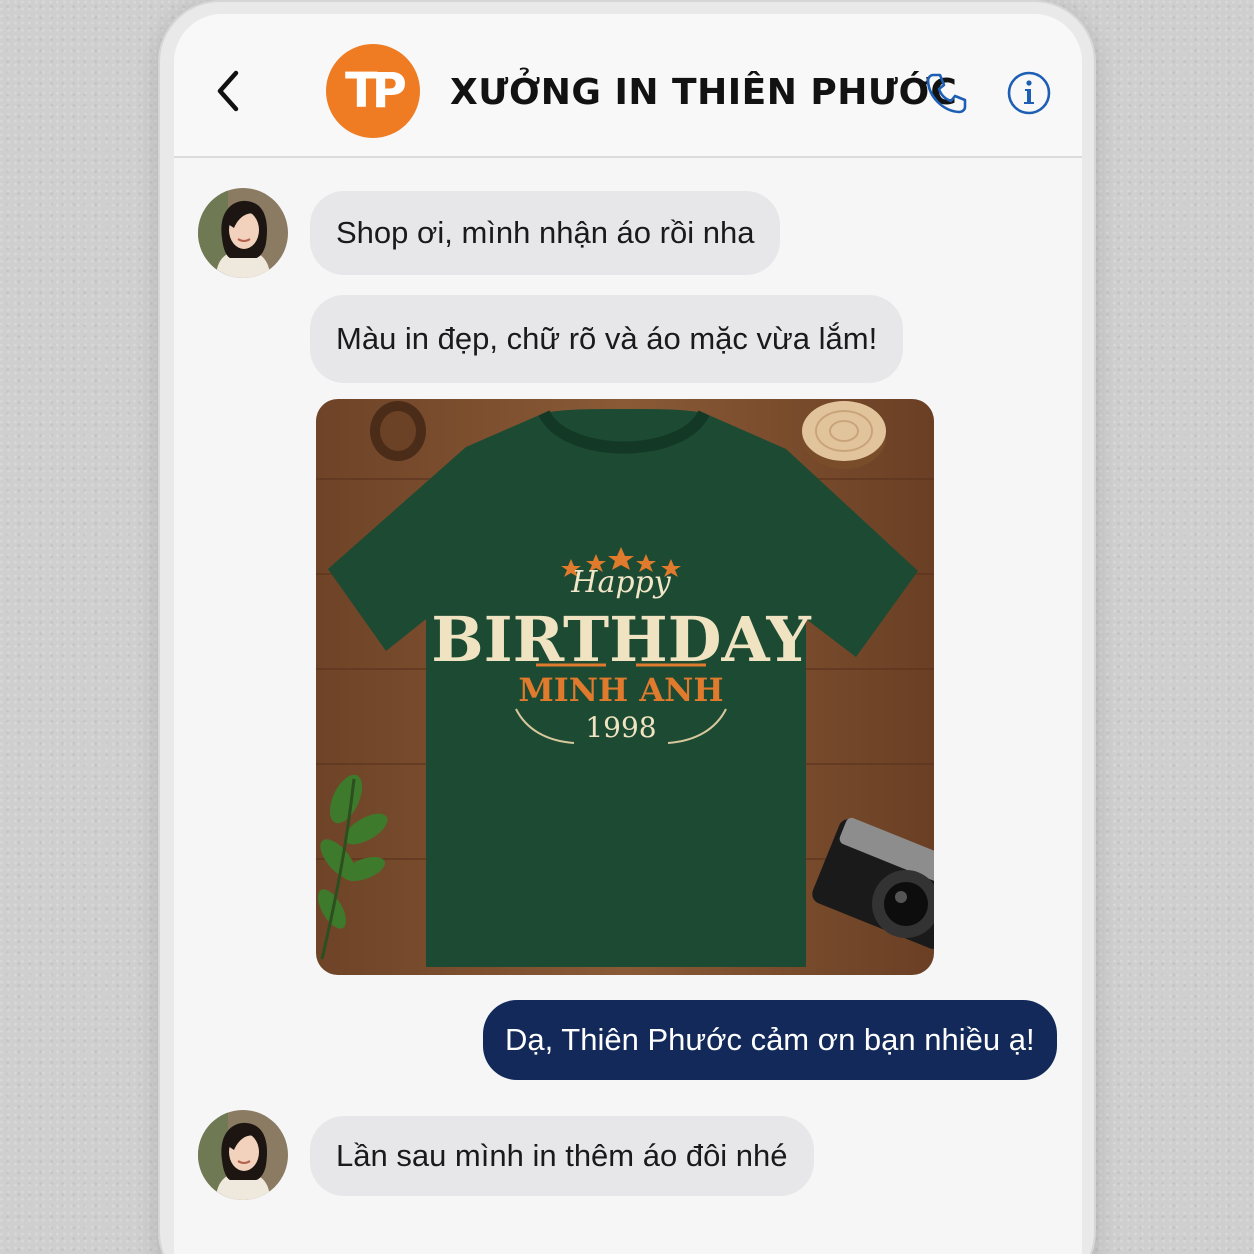 The image size is (1254, 1254). I want to click on message-bubble-incoming: Màu in đẹp, chữ rõ và áo mặc vừa lắm!, so click(607, 339).